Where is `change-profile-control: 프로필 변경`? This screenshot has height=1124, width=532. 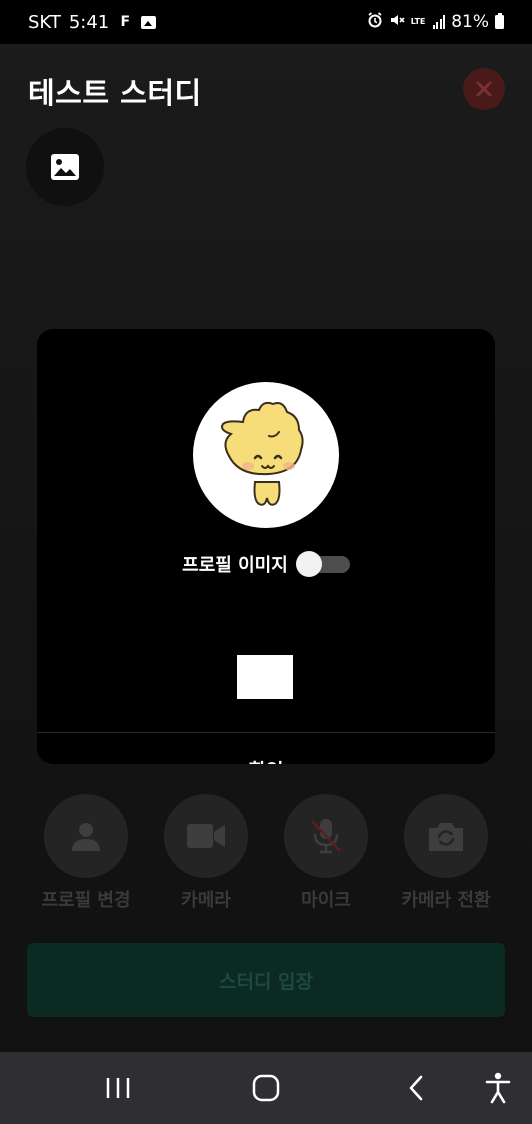
change-profile-control: 프로필 변경 is located at coordinates (86, 853).